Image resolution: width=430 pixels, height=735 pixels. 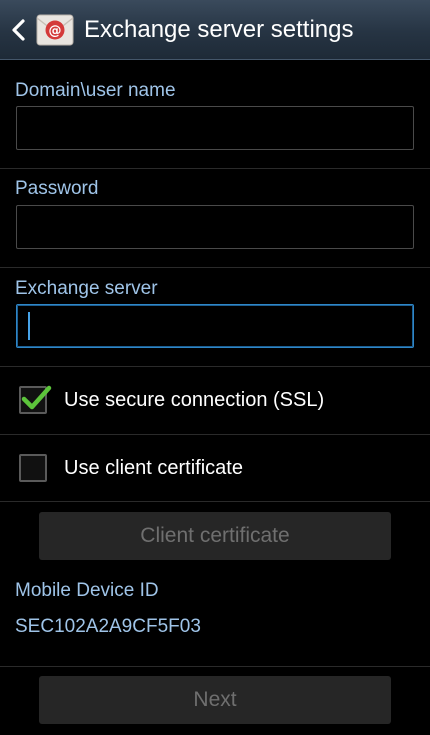 I want to click on ssl-row: Use secure connection (SSL), so click(x=215, y=400).